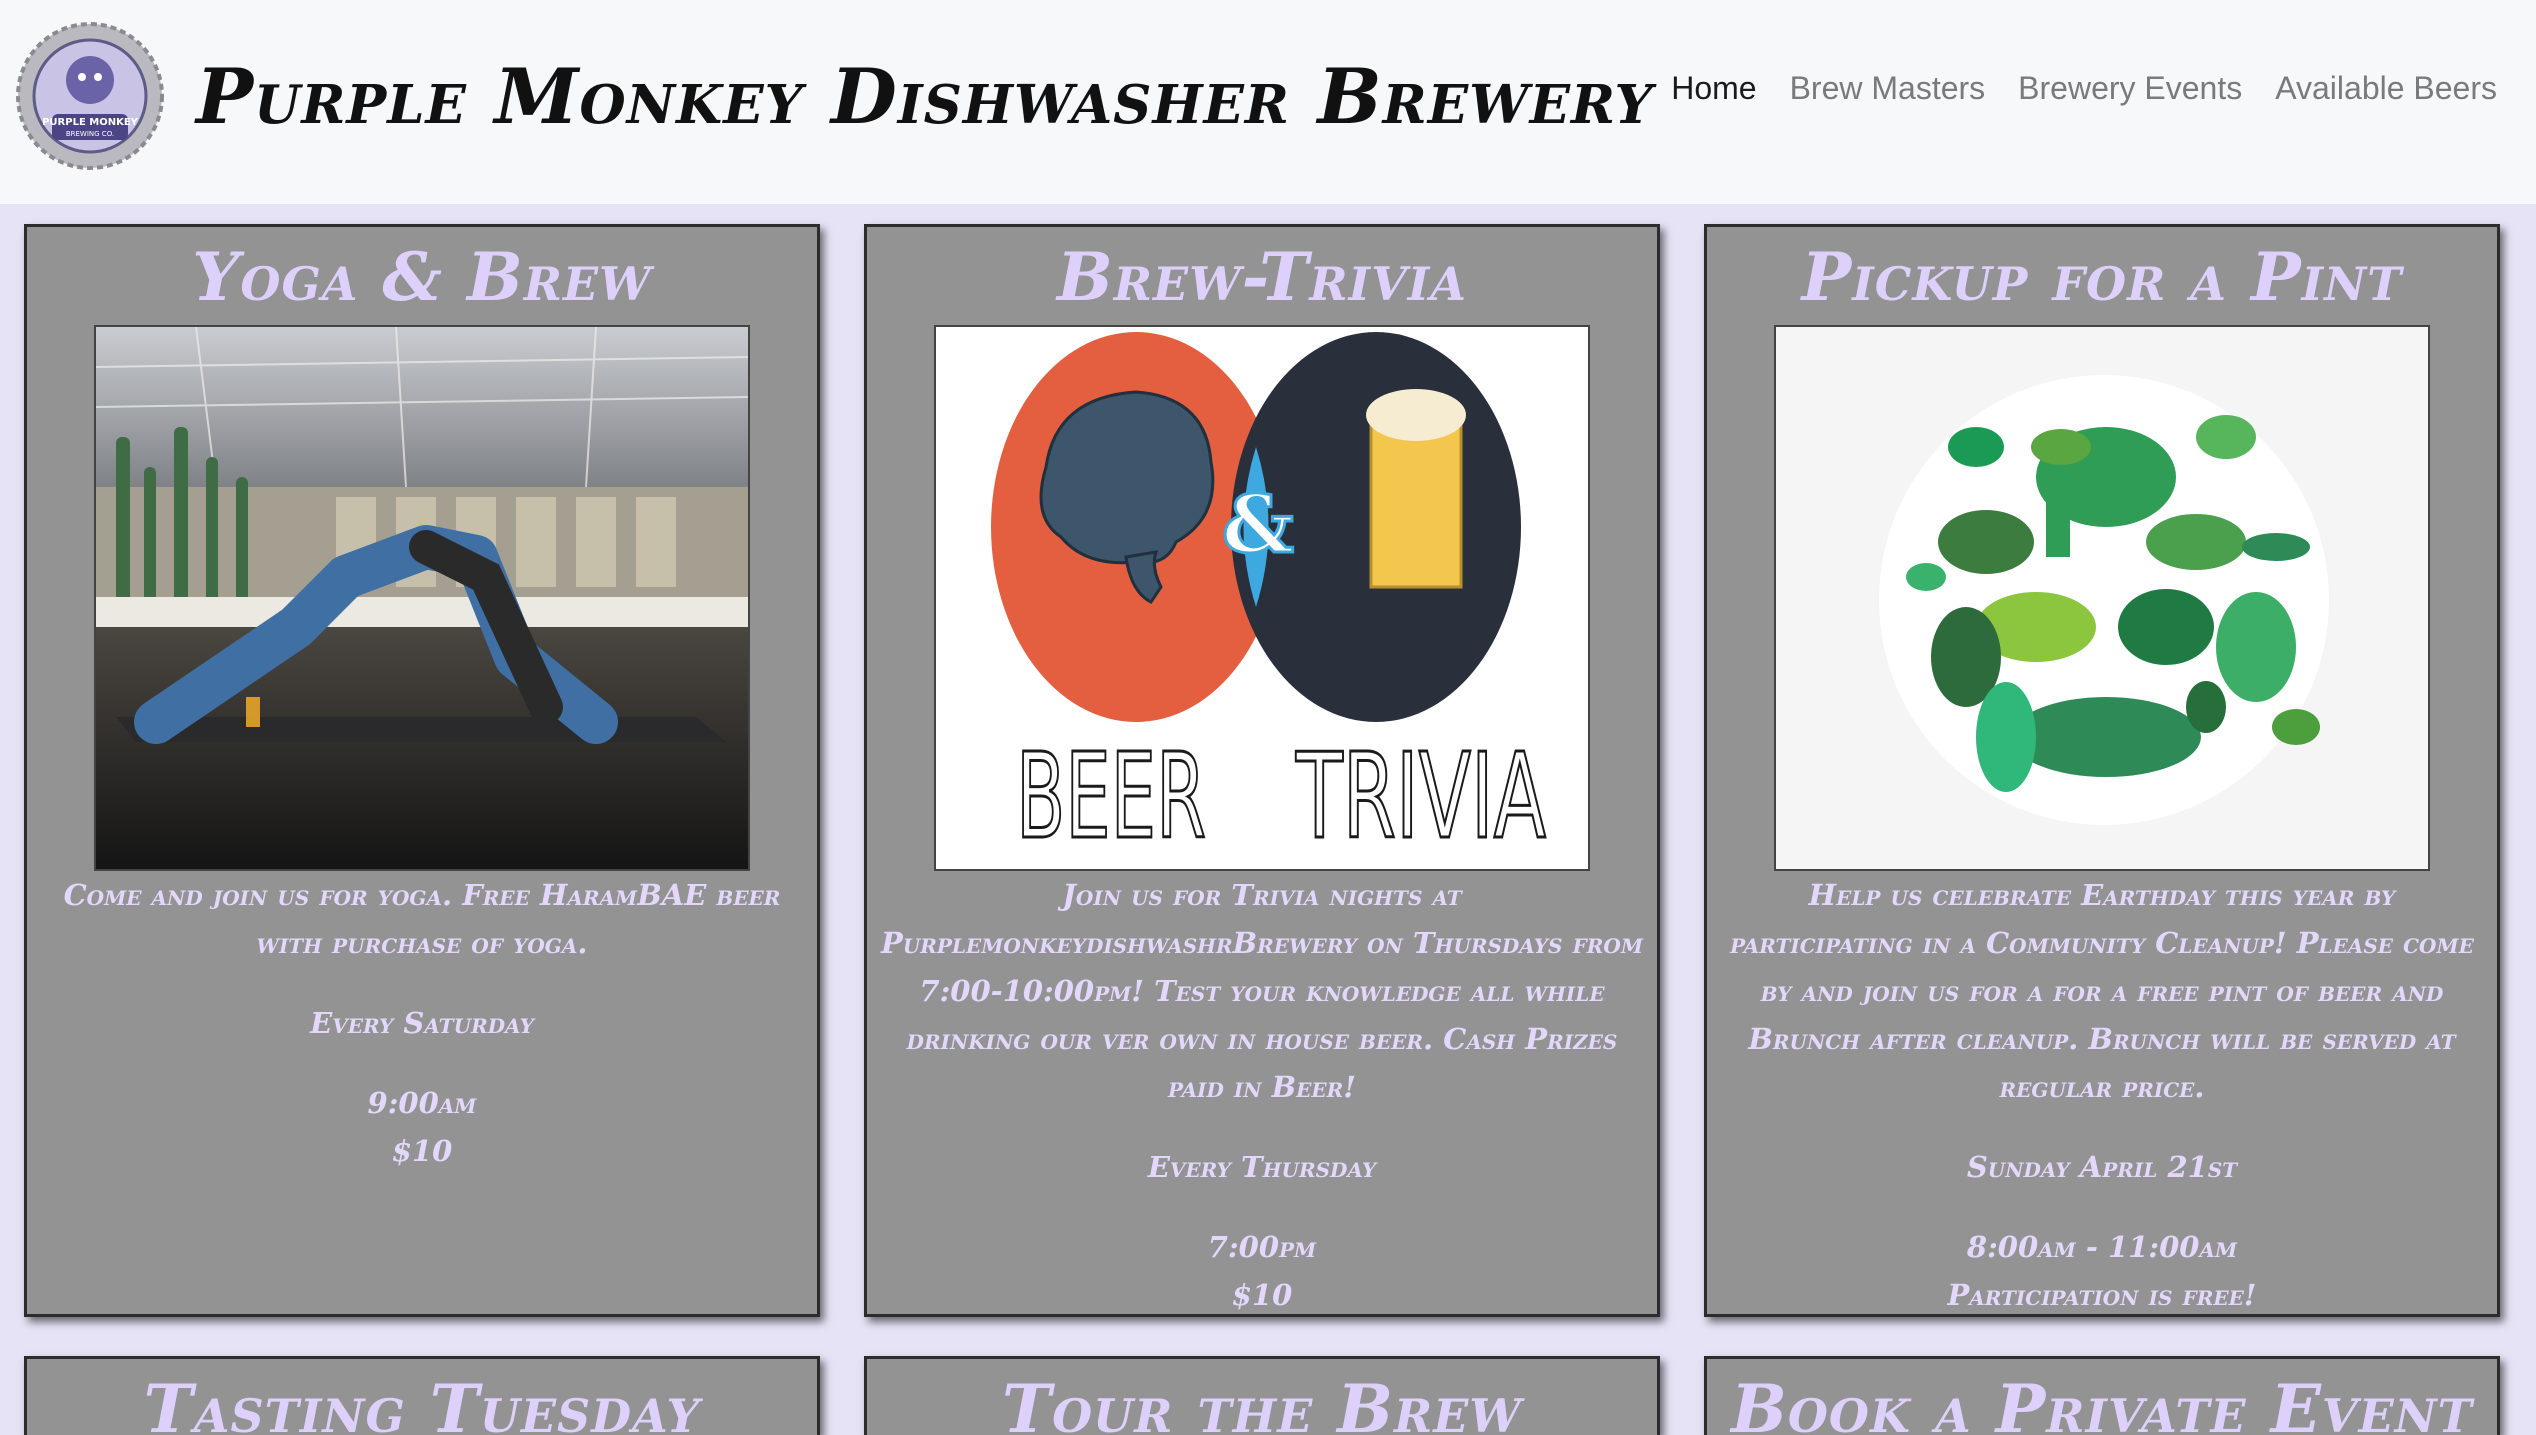 The width and height of the screenshot is (2536, 1435). Describe the element at coordinates (924, 96) in the screenshot. I see `brand-title: Purple Monkey Dishwasher Brewery` at that location.